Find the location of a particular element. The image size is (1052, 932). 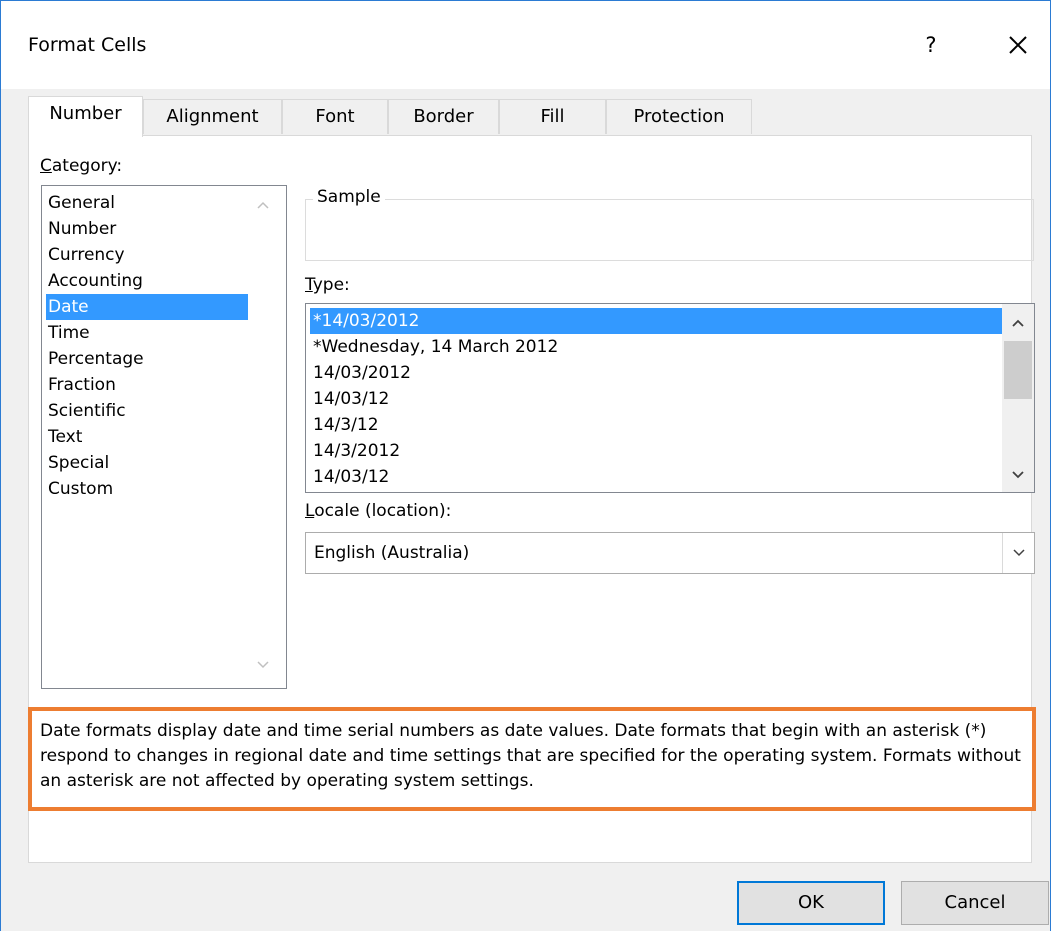

category-item-number: Number is located at coordinates (147, 229).